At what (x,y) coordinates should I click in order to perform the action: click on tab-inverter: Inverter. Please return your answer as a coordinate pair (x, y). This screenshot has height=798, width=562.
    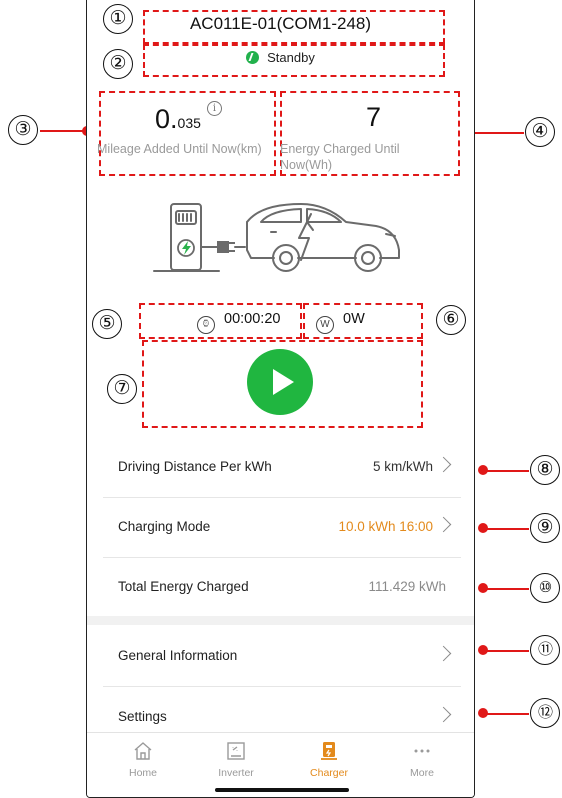
    Looking at the image, I should click on (236, 760).